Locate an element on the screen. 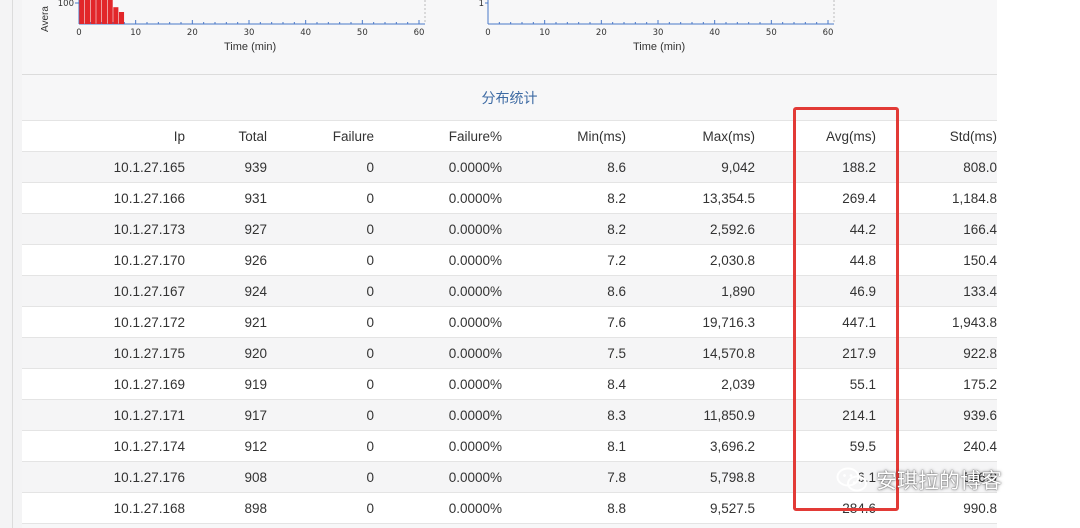  cell-min: 8.8 is located at coordinates (564, 508).